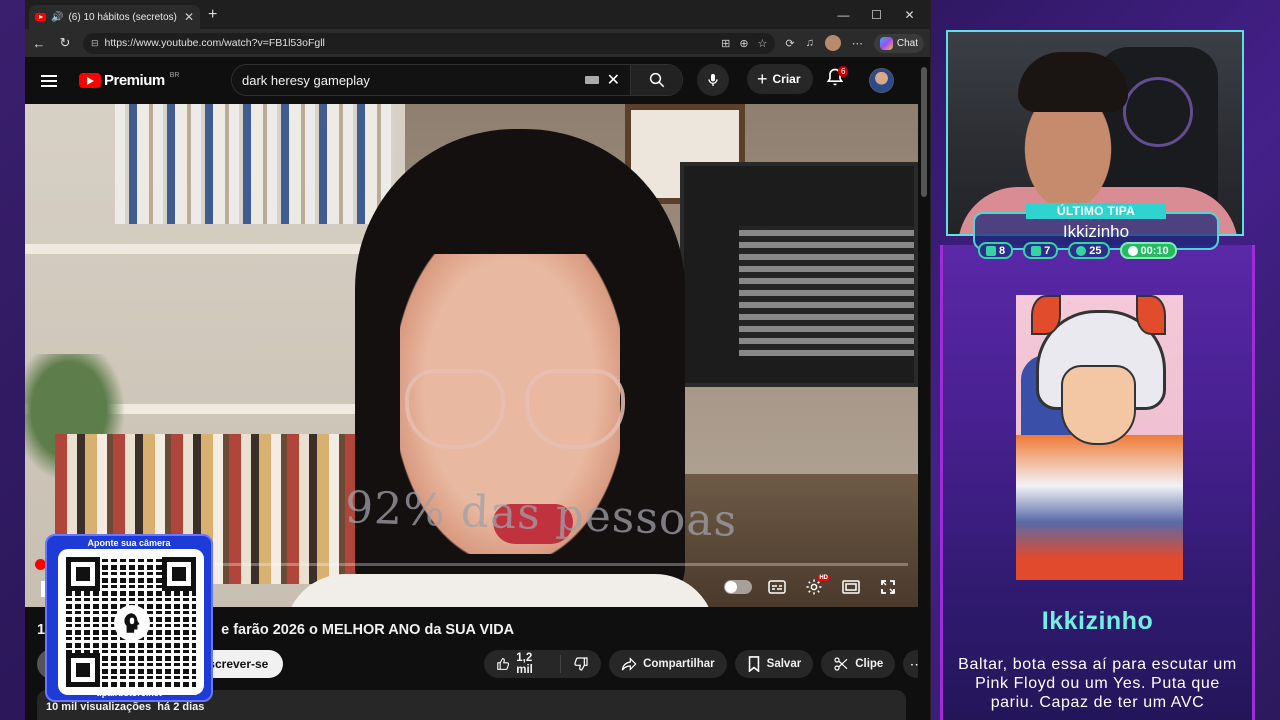 This screenshot has height=720, width=1280. I want to click on site-info-icon: ⊟, so click(95, 43).